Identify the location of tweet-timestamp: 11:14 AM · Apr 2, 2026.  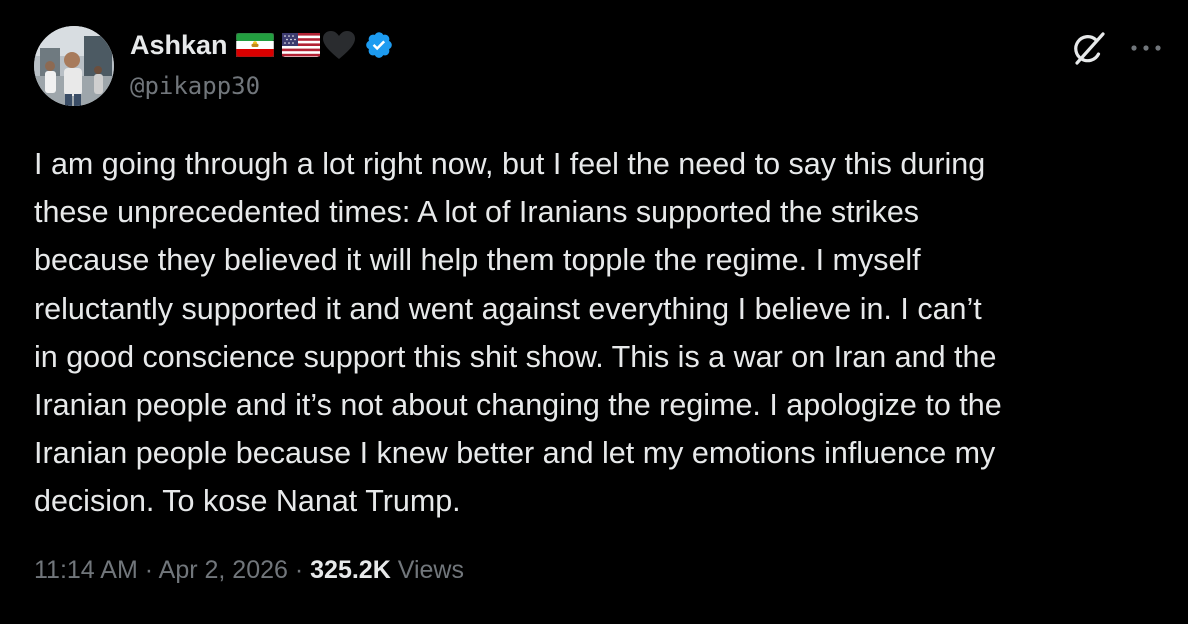
(161, 570).